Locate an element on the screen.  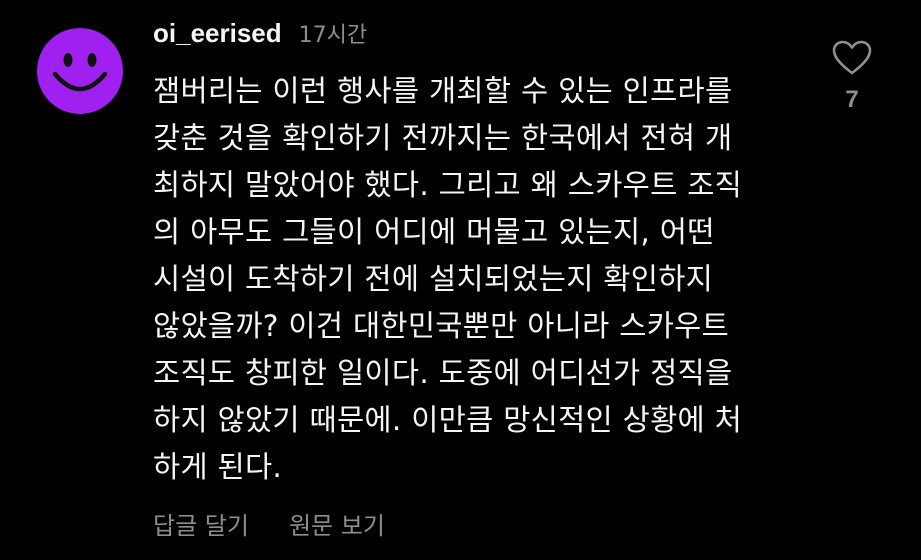
comment-header: oi_eerised 17시간 is located at coordinates (260, 33).